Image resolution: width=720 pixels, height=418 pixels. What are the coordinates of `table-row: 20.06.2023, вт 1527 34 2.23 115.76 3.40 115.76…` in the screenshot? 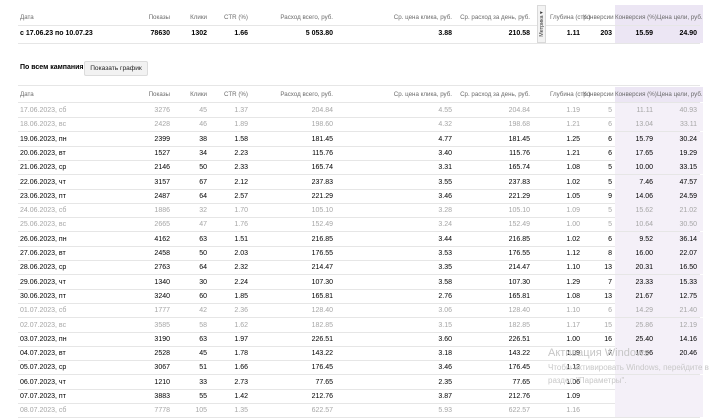 It's located at (360, 152).